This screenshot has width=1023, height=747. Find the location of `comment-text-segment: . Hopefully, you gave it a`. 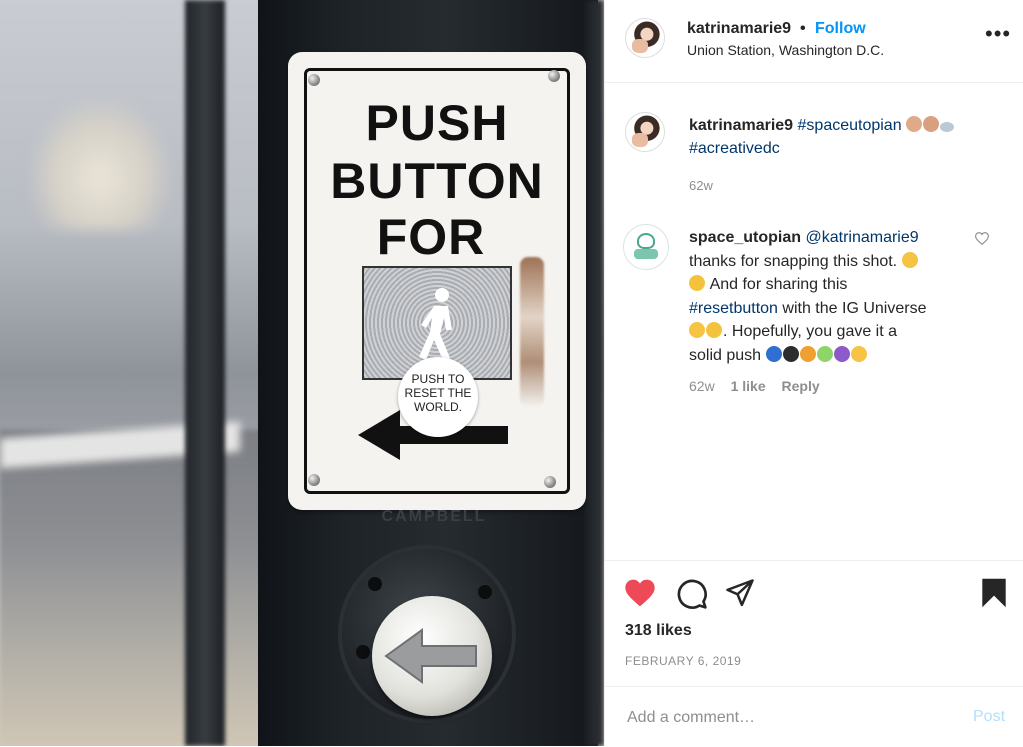

comment-text-segment: . Hopefully, you gave it a is located at coordinates (810, 331).